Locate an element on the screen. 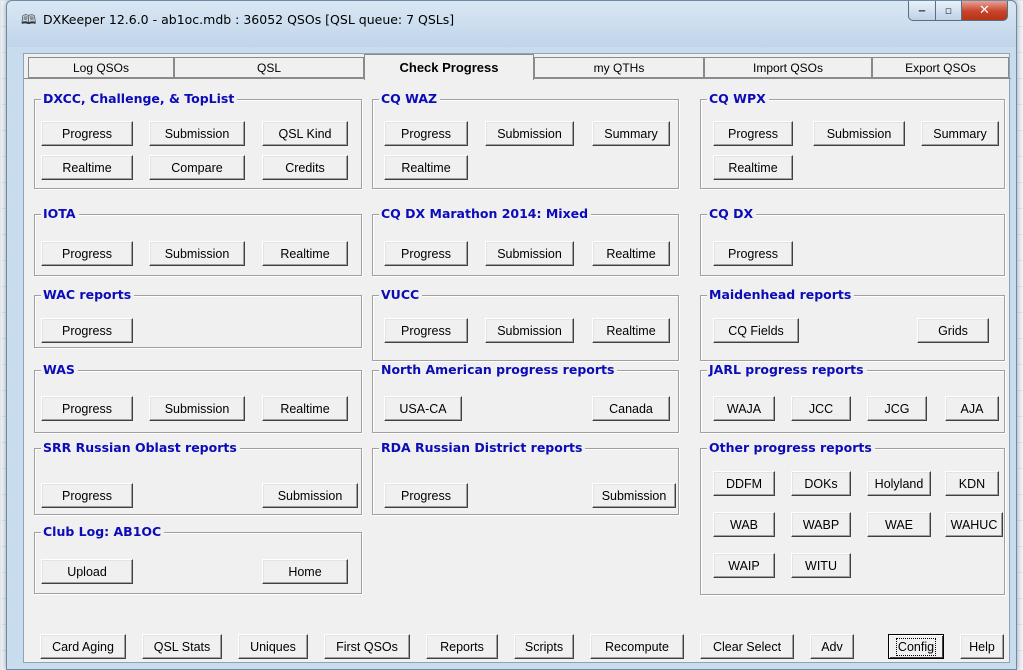  button-label: Canada is located at coordinates (631, 408).